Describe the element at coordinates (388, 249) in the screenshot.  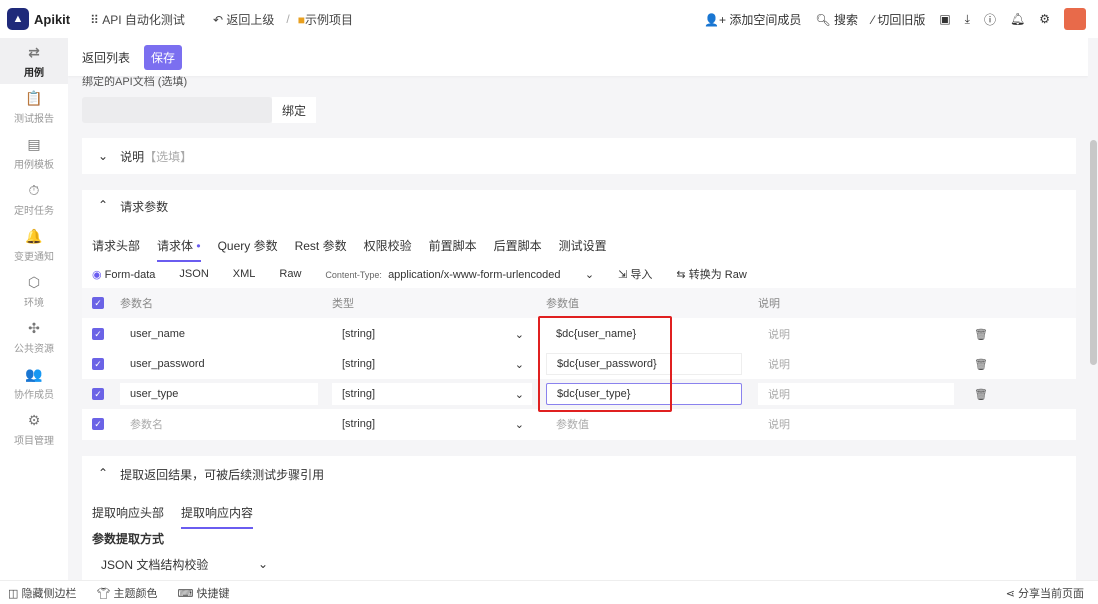
I see `tab-auth: 权限校验` at that location.